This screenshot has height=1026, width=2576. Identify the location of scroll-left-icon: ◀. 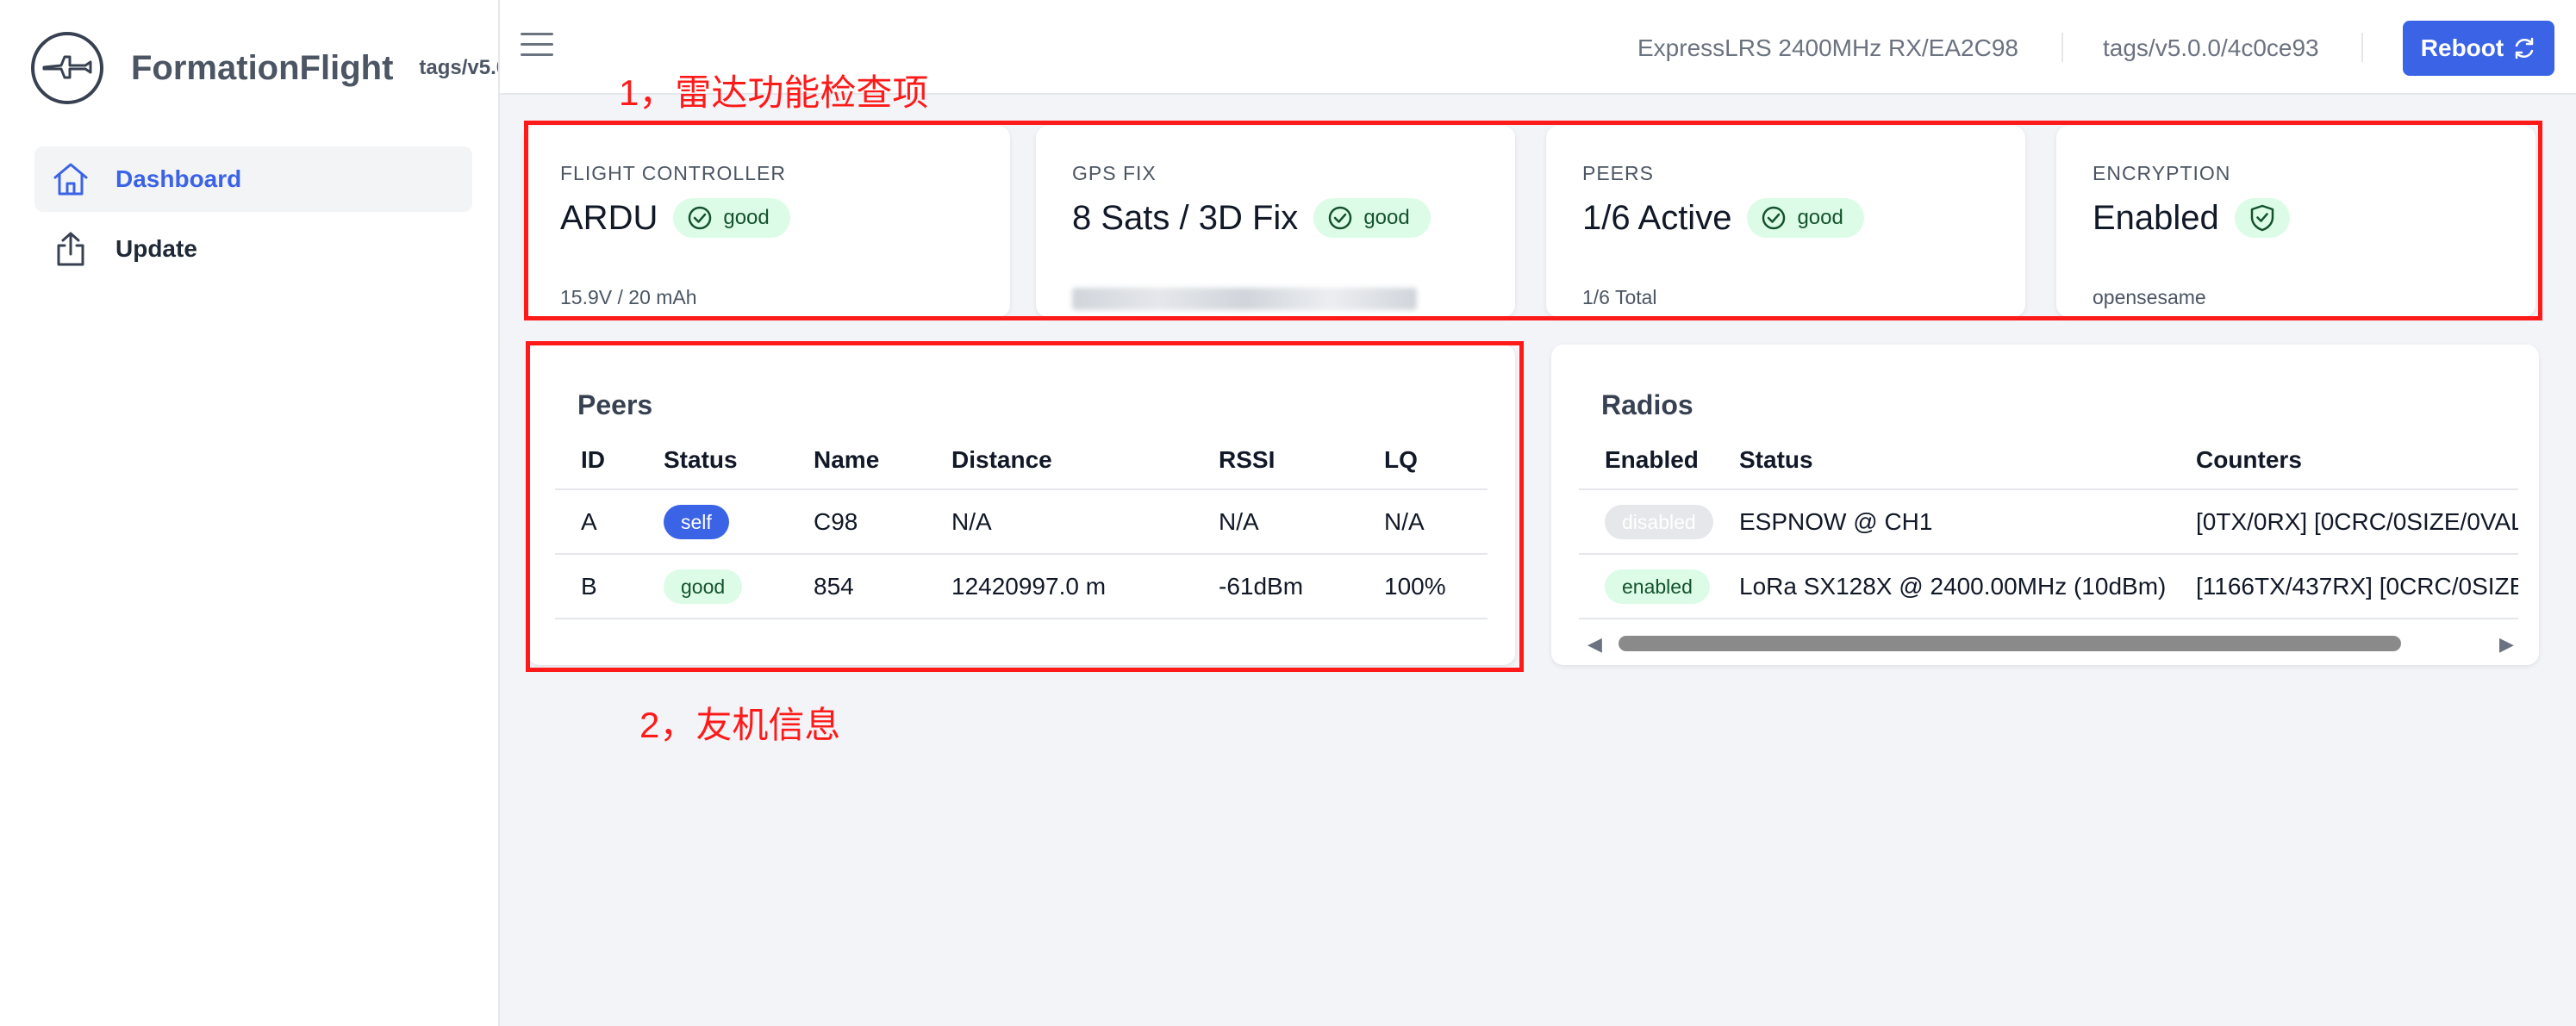
(1594, 644).